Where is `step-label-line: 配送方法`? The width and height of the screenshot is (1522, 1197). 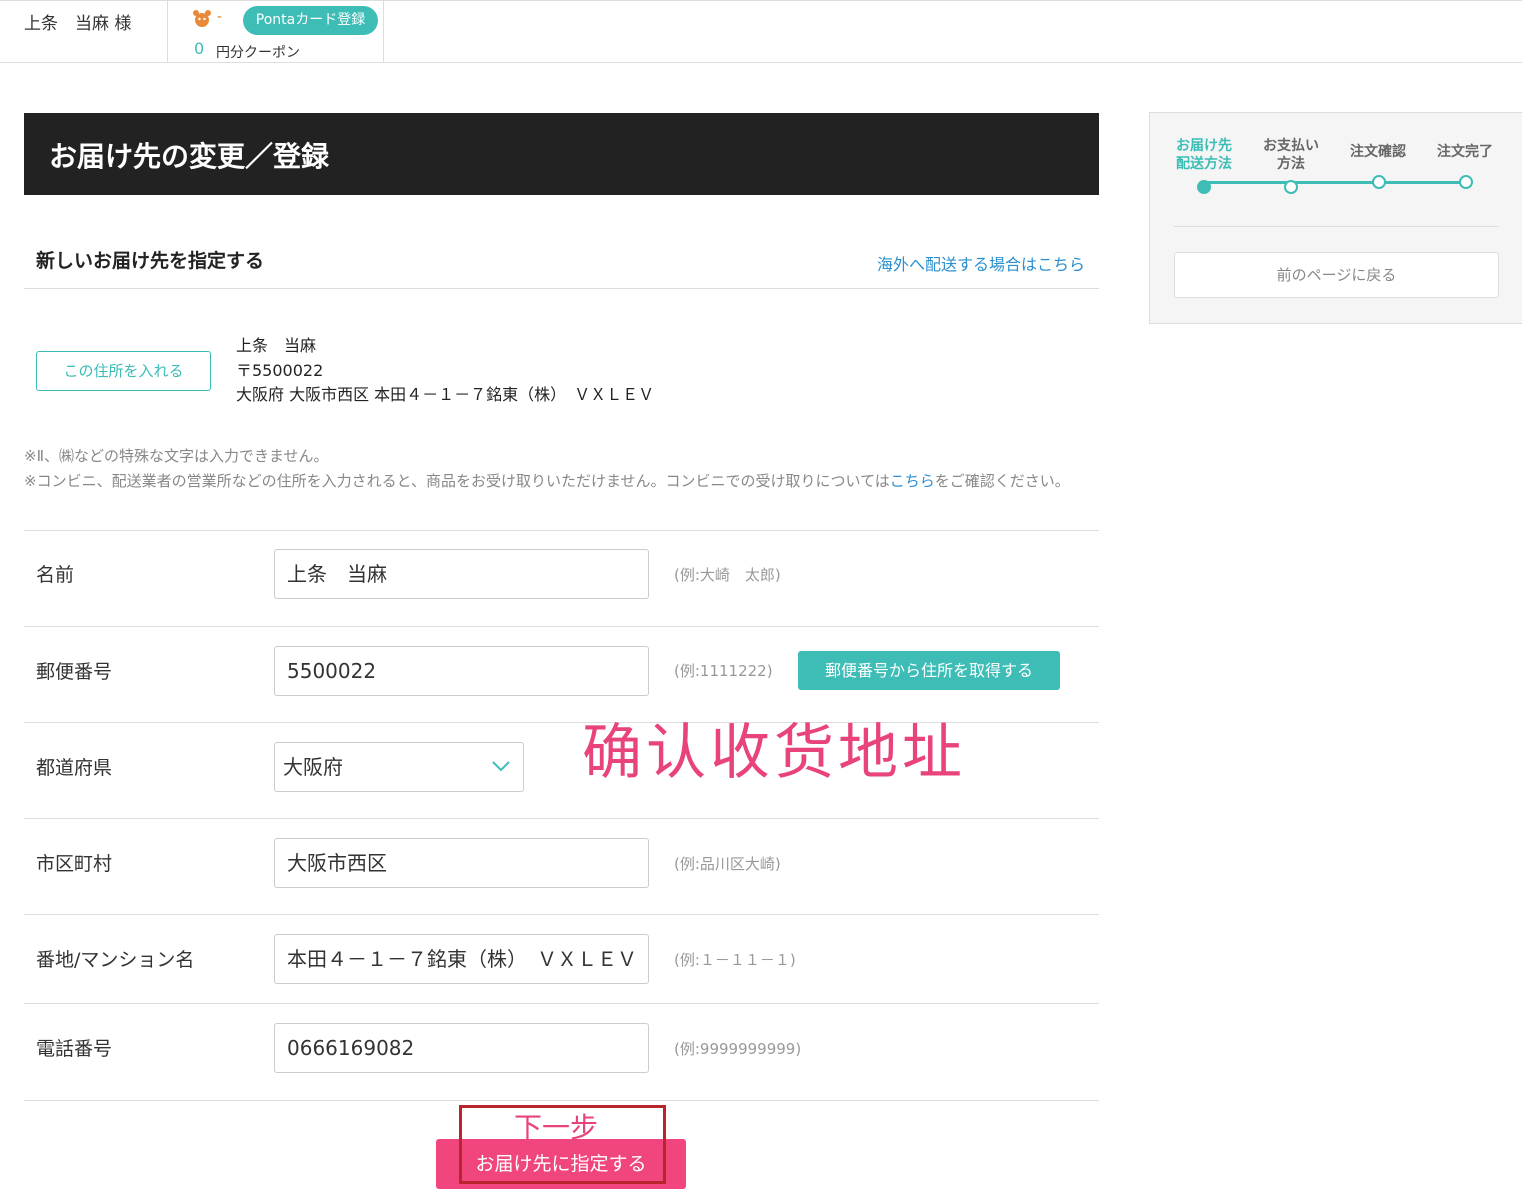 step-label-line: 配送方法 is located at coordinates (1204, 164).